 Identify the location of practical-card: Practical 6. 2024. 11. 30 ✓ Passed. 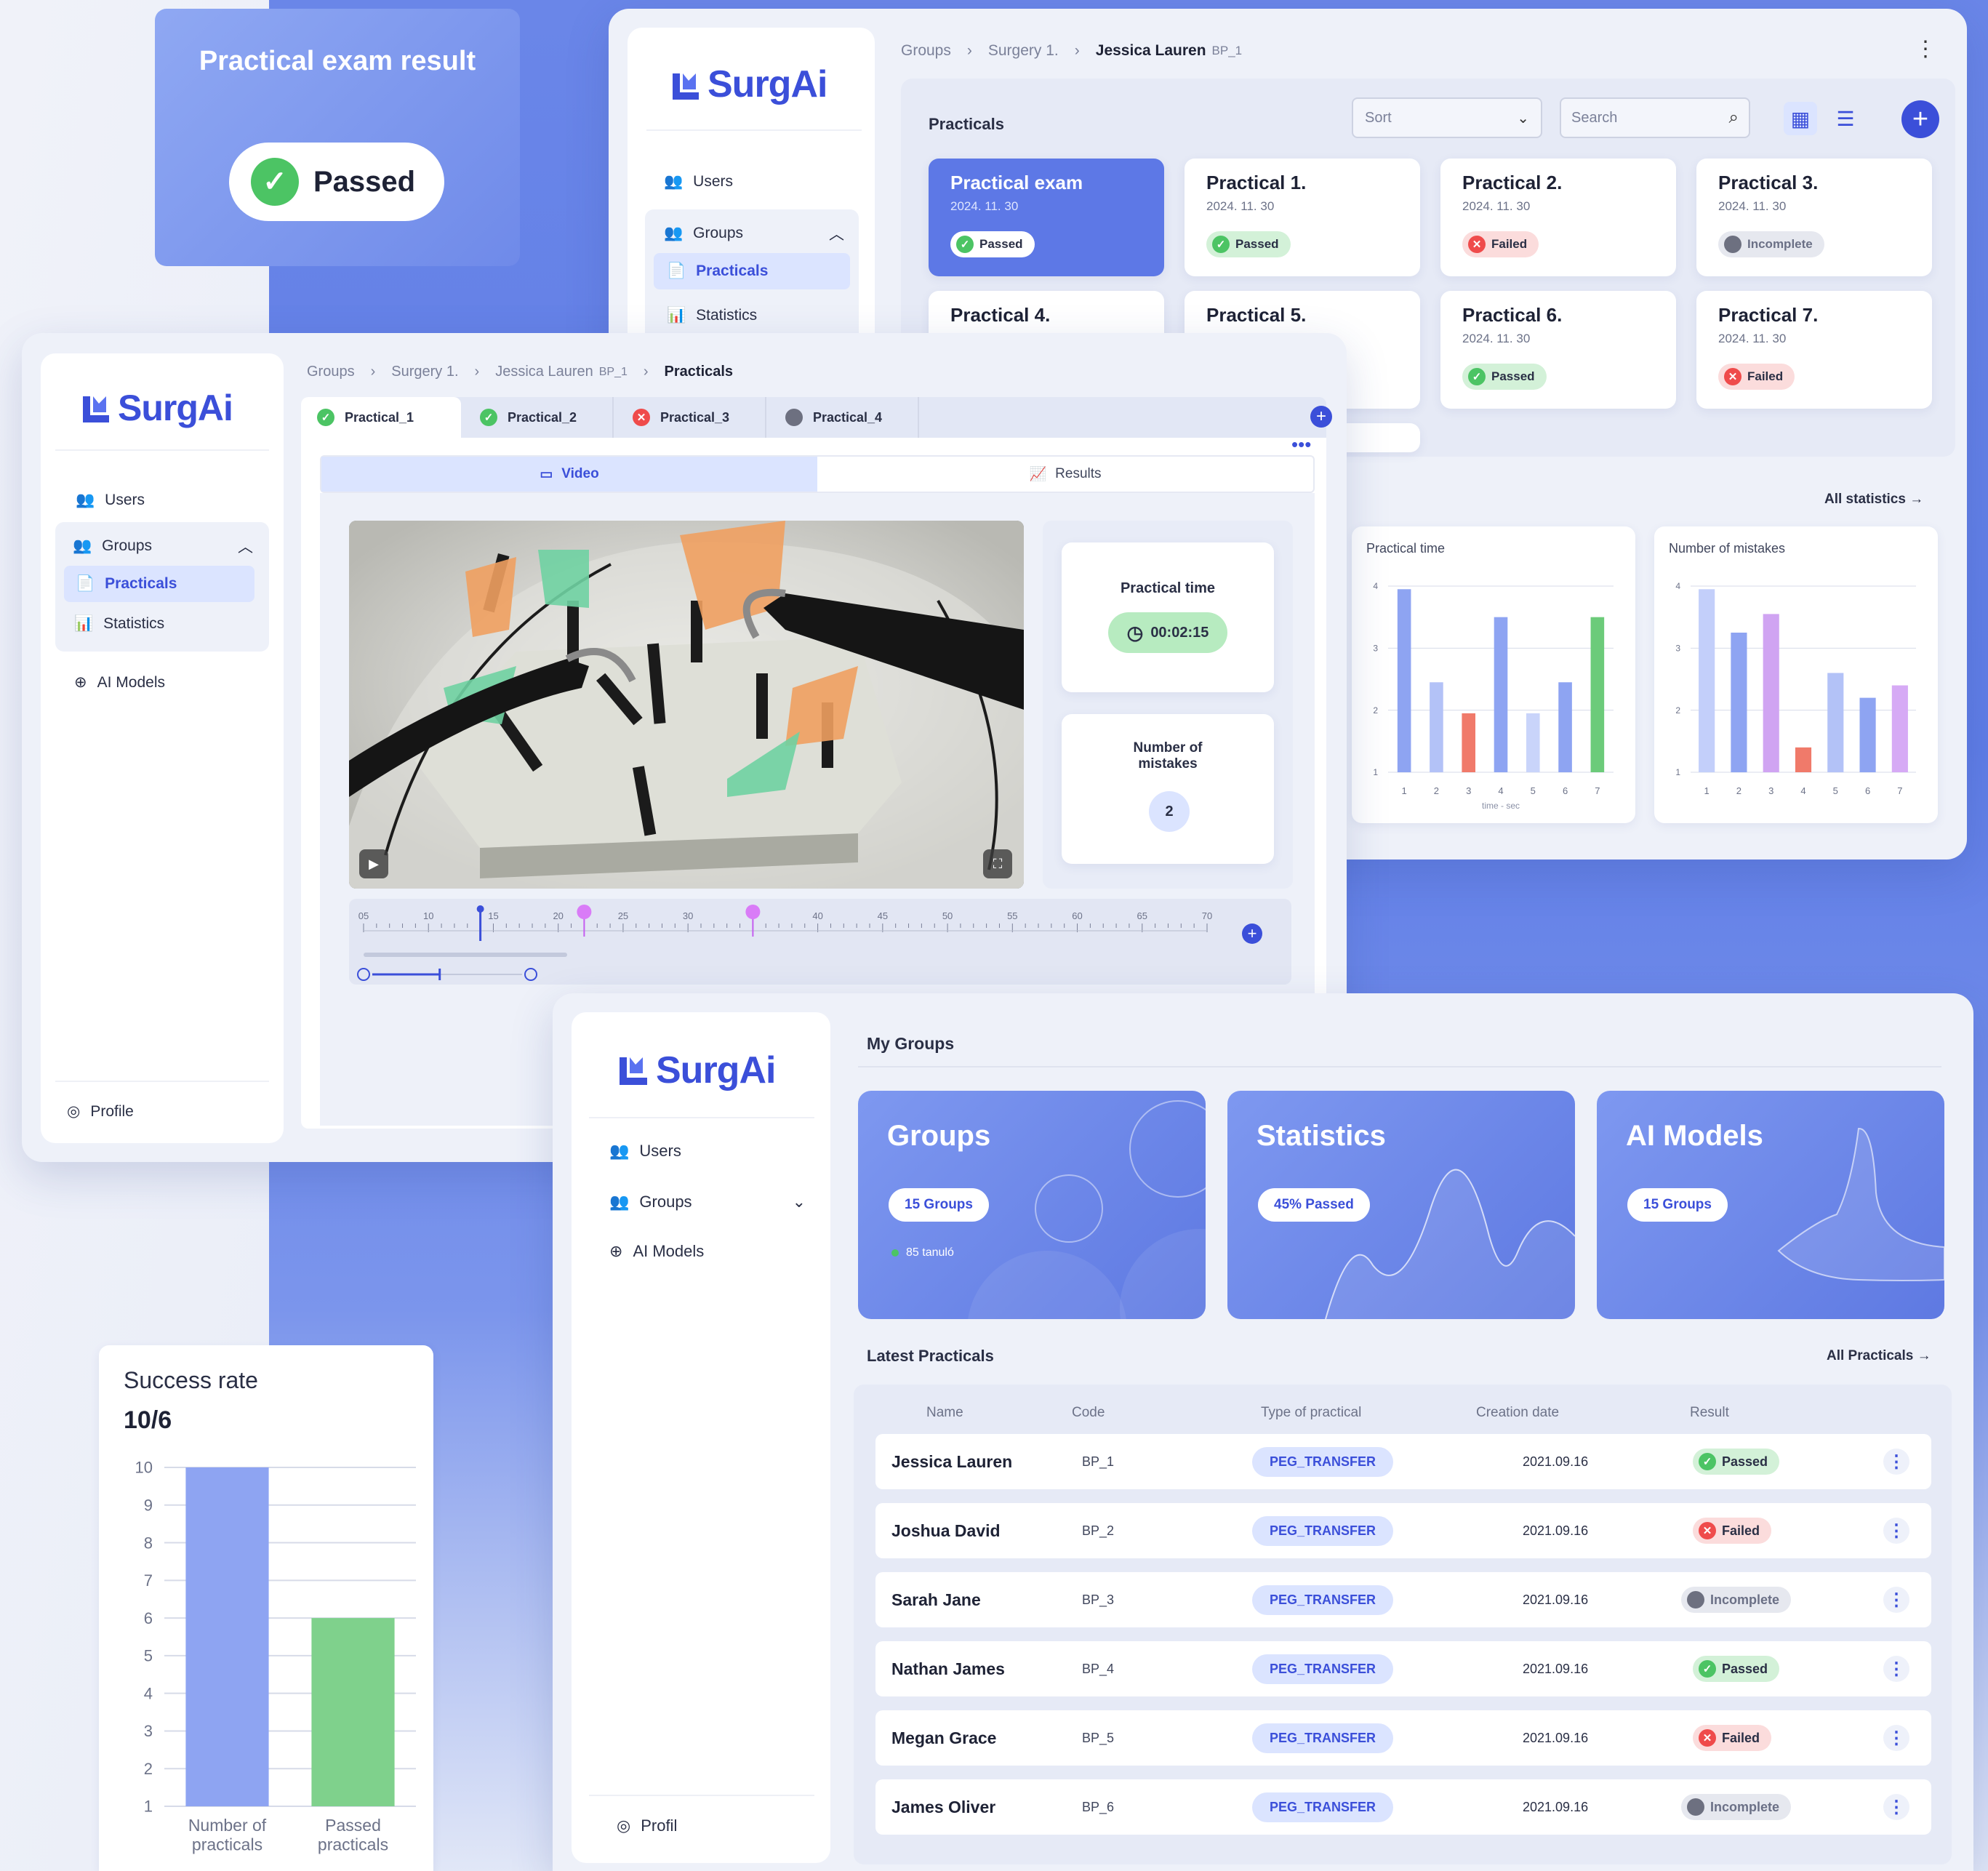
(1558, 350).